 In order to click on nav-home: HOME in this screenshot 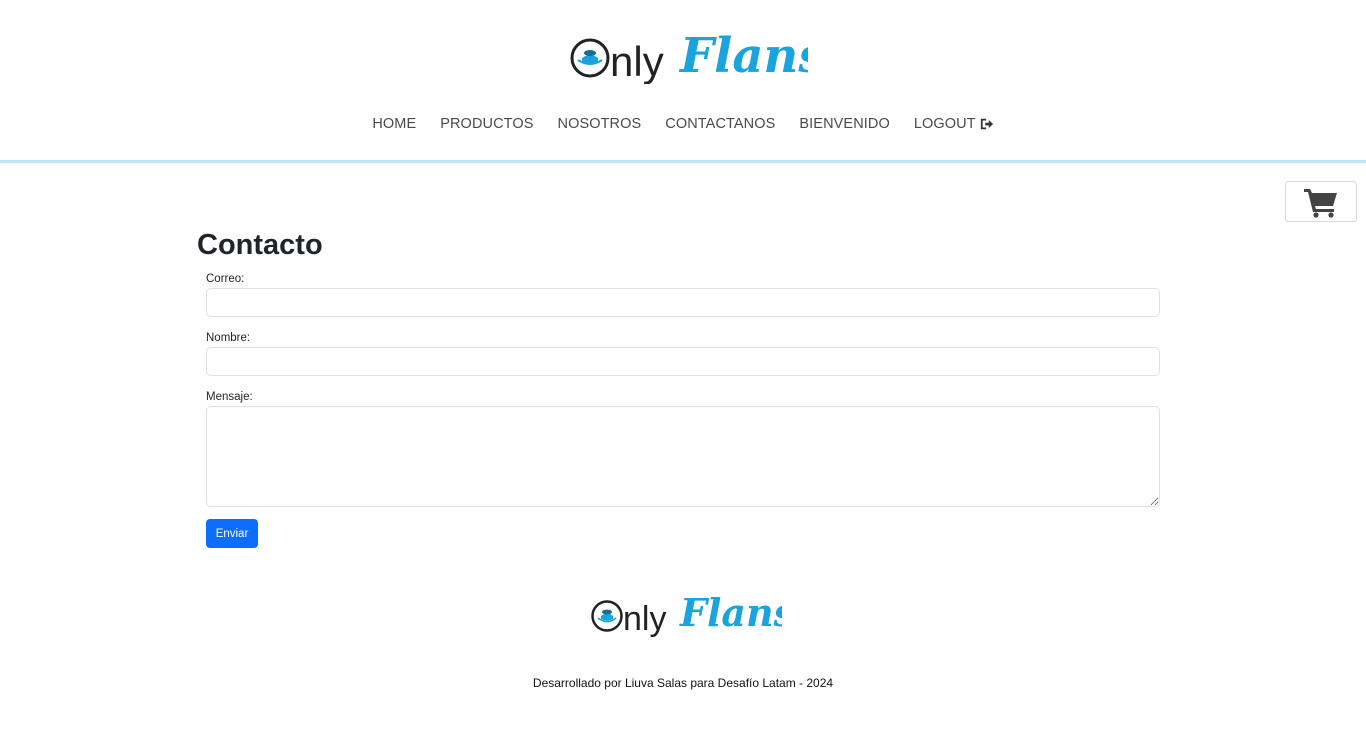, I will do `click(394, 124)`.